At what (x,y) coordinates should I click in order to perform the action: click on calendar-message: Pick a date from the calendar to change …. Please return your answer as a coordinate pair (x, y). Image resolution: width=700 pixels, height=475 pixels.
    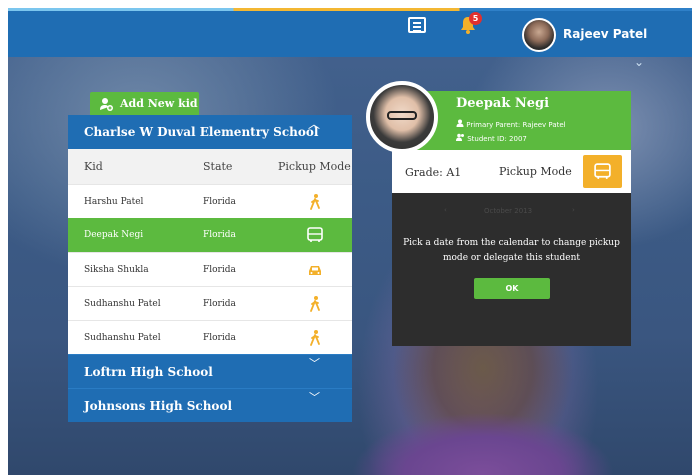
    Looking at the image, I should click on (511, 250).